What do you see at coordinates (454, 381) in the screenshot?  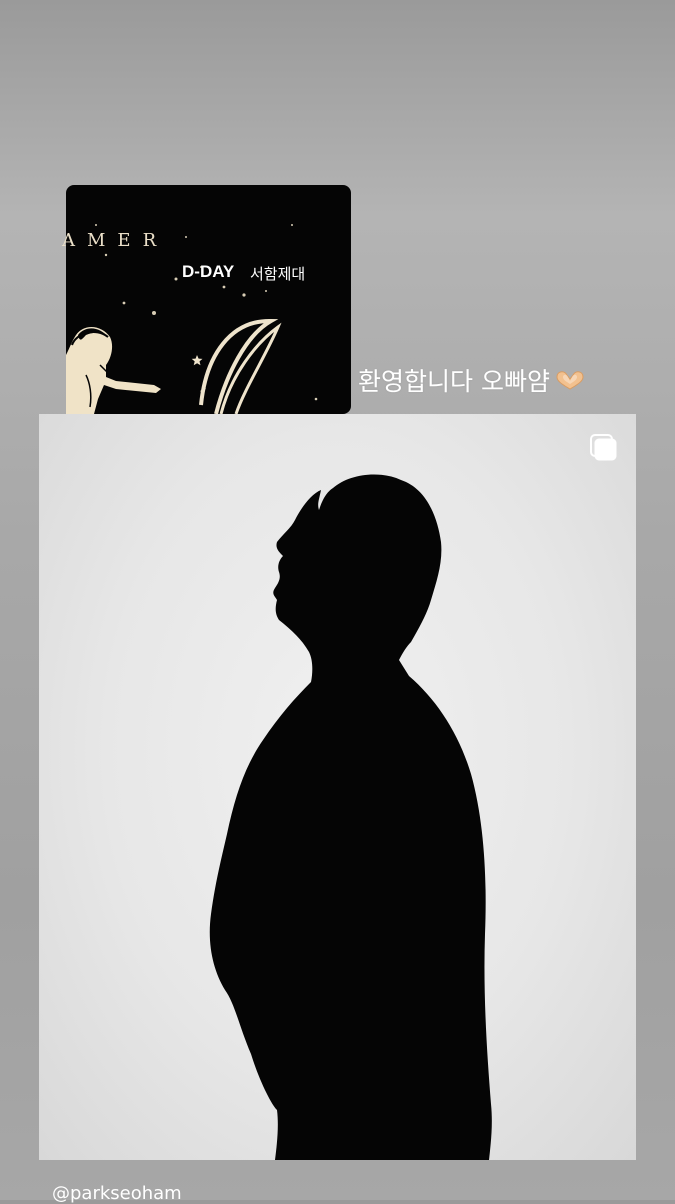 I see `caption-text: 환영합니다 오빠얌` at bounding box center [454, 381].